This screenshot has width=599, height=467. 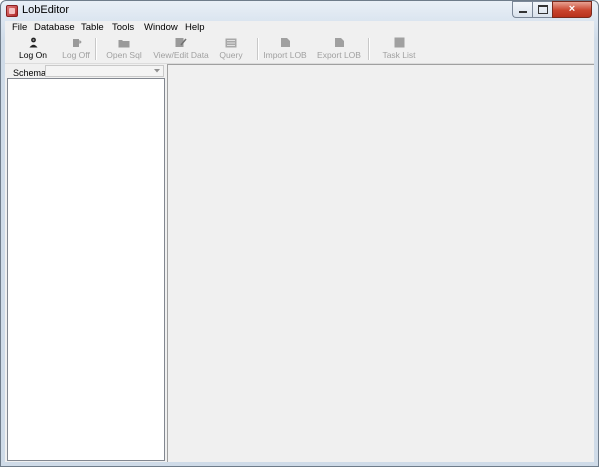 What do you see at coordinates (181, 42) in the screenshot?
I see `edit-data-icon` at bounding box center [181, 42].